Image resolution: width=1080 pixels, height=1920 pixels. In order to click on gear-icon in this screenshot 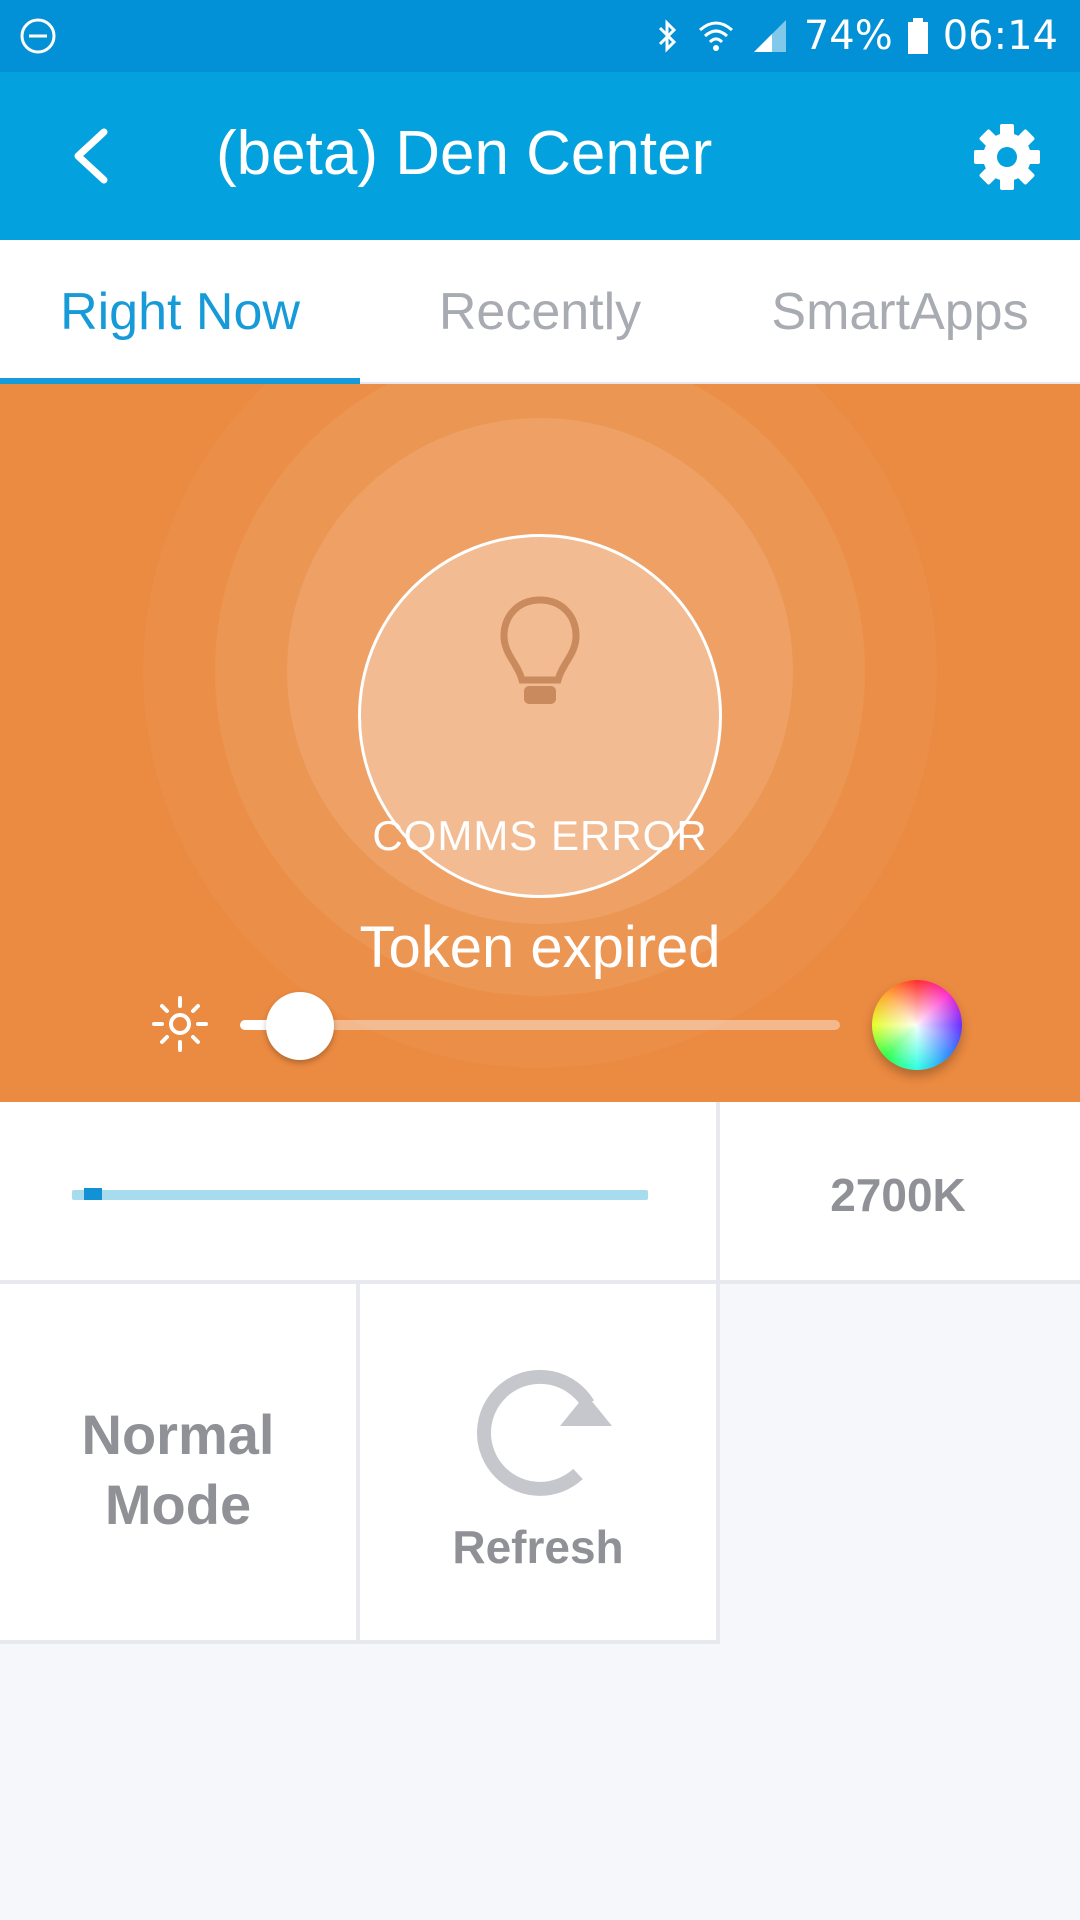, I will do `click(1007, 157)`.